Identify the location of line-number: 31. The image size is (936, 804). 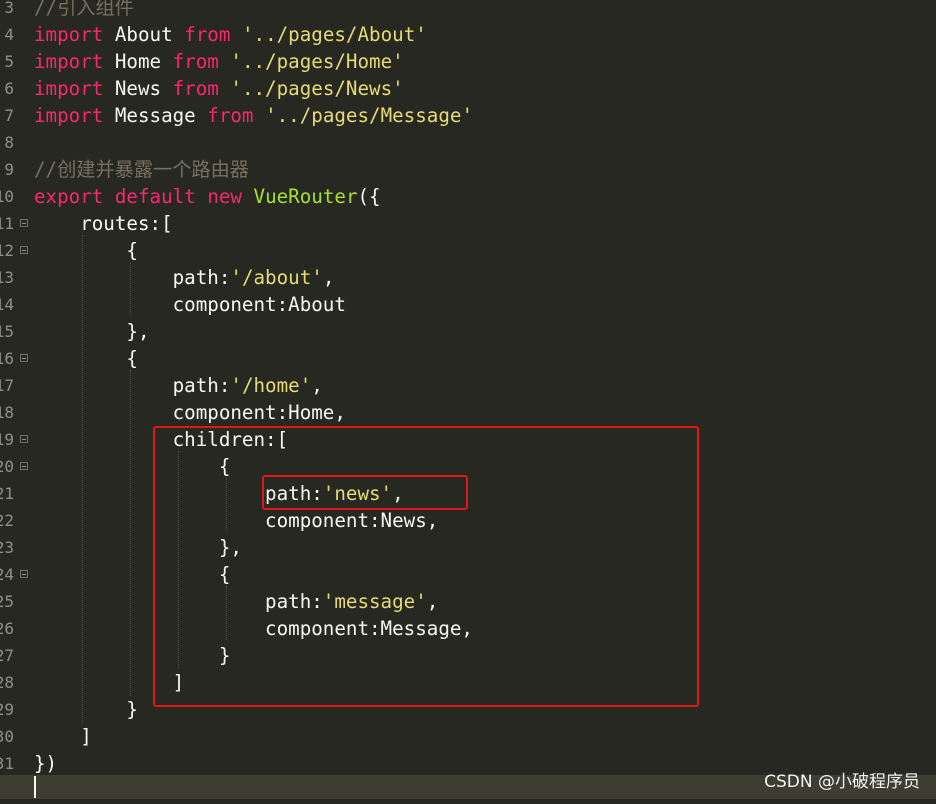
(7, 763).